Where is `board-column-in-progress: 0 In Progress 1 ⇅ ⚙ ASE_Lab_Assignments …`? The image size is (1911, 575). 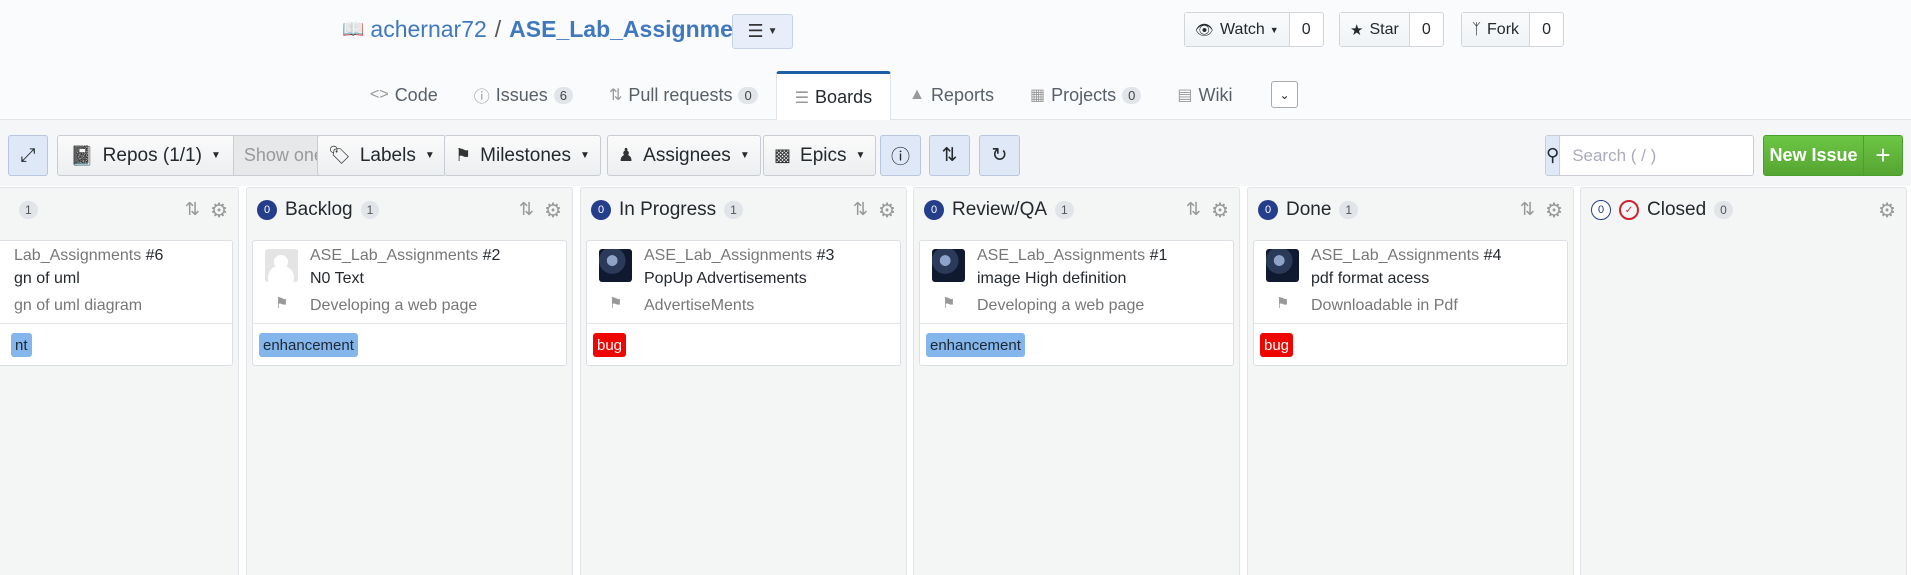
board-column-in-progress: 0 In Progress 1 ⇅ ⚙ ASE_Lab_Assignments … is located at coordinates (743, 381).